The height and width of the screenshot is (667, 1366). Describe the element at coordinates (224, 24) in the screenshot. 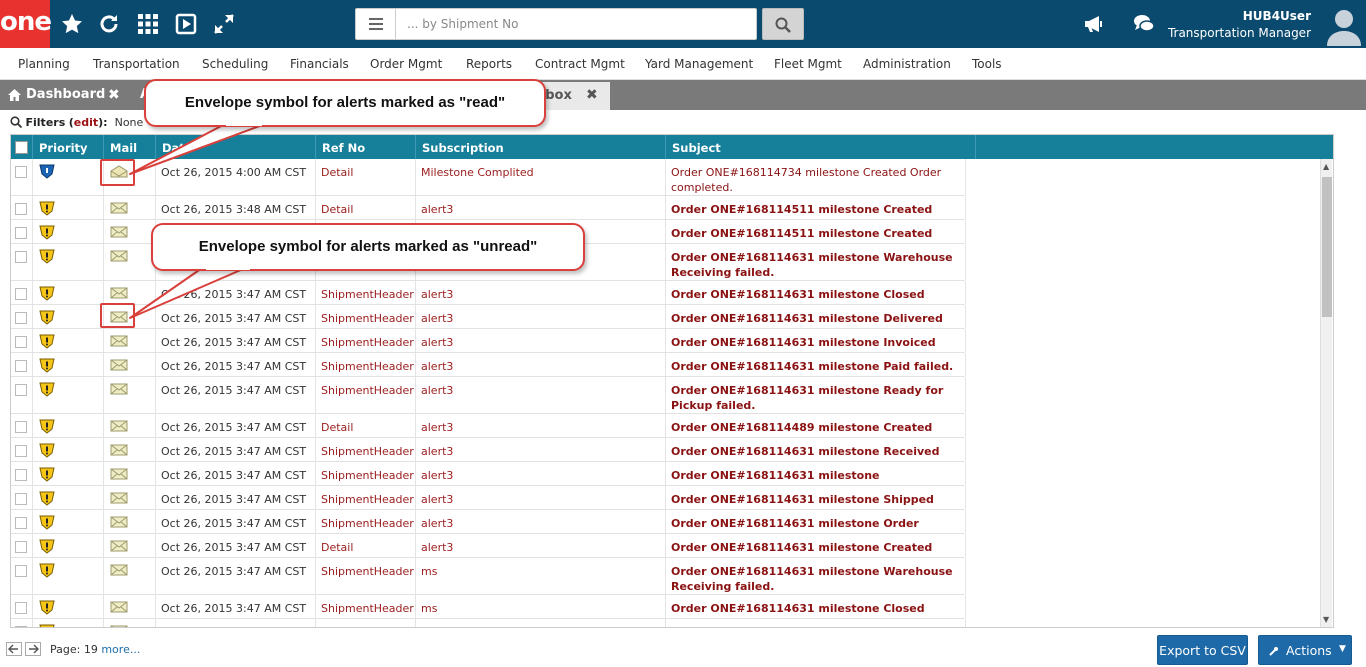

I see `expand-icon` at that location.